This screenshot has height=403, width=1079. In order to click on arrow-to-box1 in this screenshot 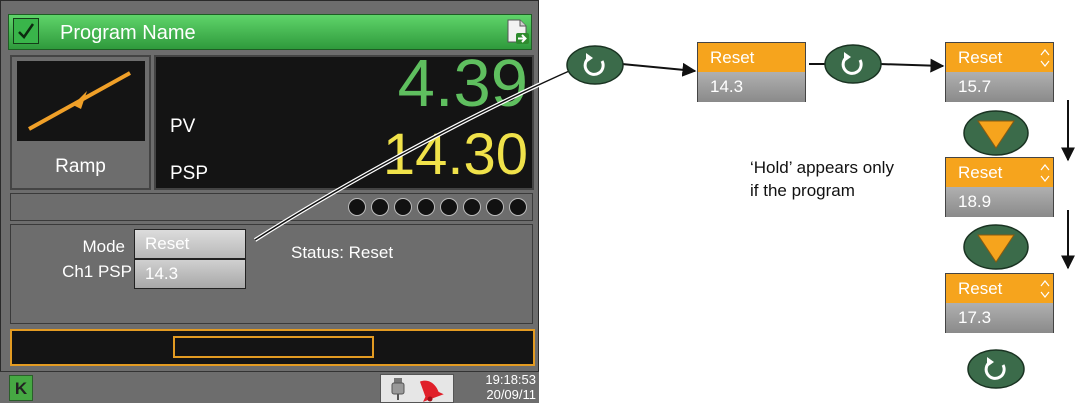, I will do `click(659, 69)`.